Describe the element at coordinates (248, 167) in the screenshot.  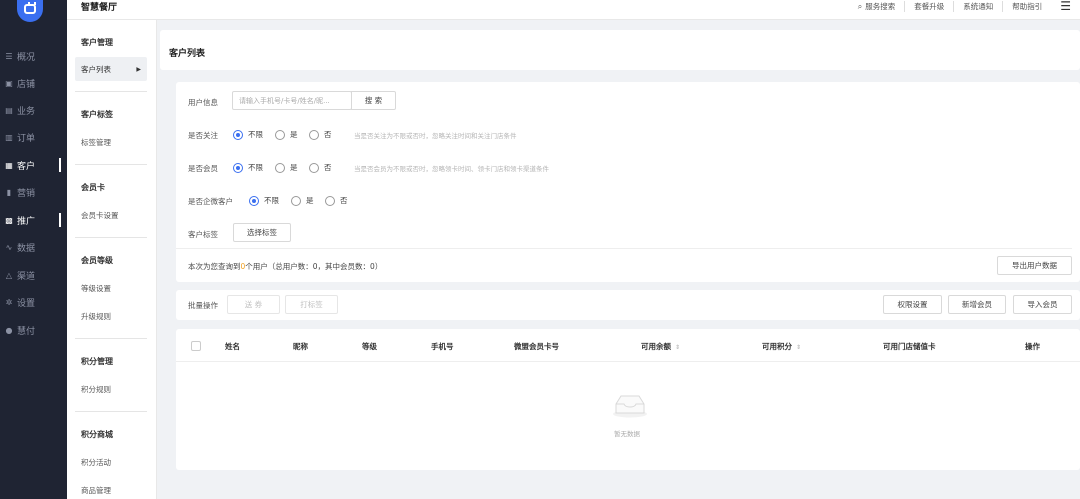
I see `member-option-any: 不限` at that location.